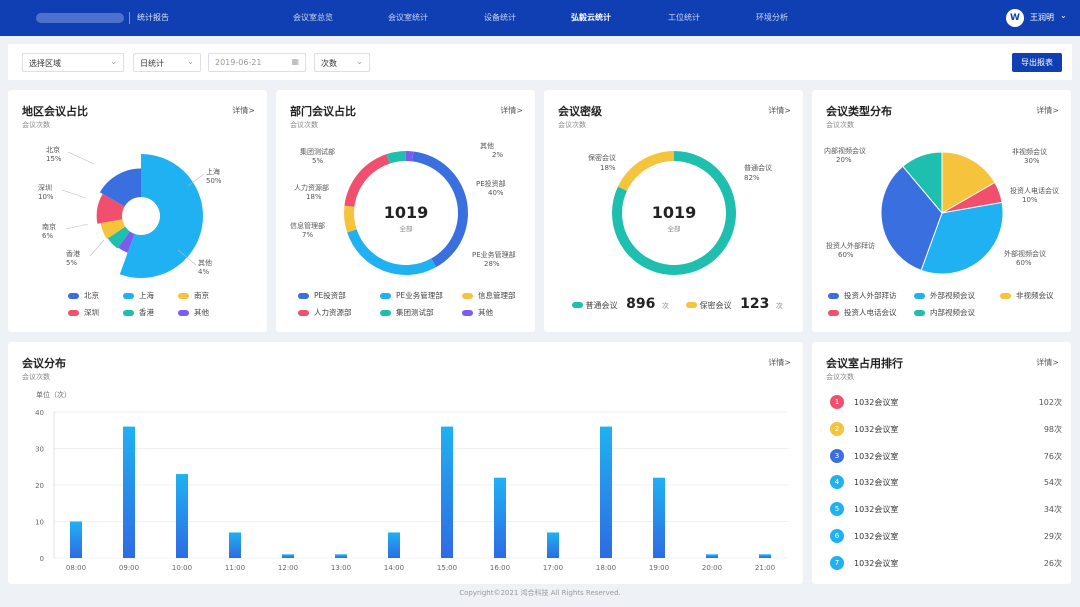 Image resolution: width=1080 pixels, height=607 pixels. I want to click on region-leader-line, so click(74, 194).